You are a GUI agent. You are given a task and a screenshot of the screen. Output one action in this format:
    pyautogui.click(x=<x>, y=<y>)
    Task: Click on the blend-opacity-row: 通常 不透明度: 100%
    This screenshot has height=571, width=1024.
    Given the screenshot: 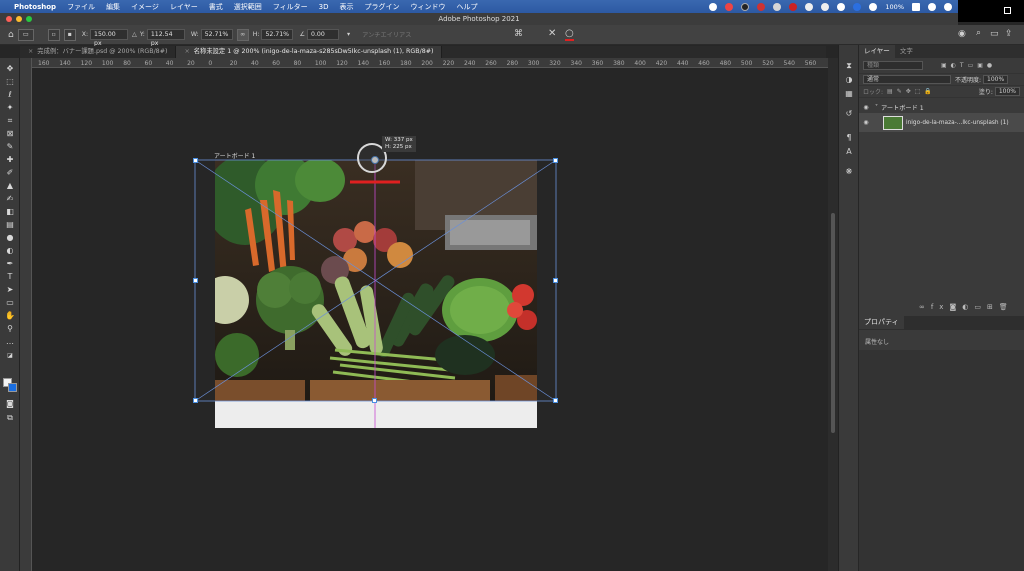 What is the action you would take?
    pyautogui.click(x=941, y=80)
    